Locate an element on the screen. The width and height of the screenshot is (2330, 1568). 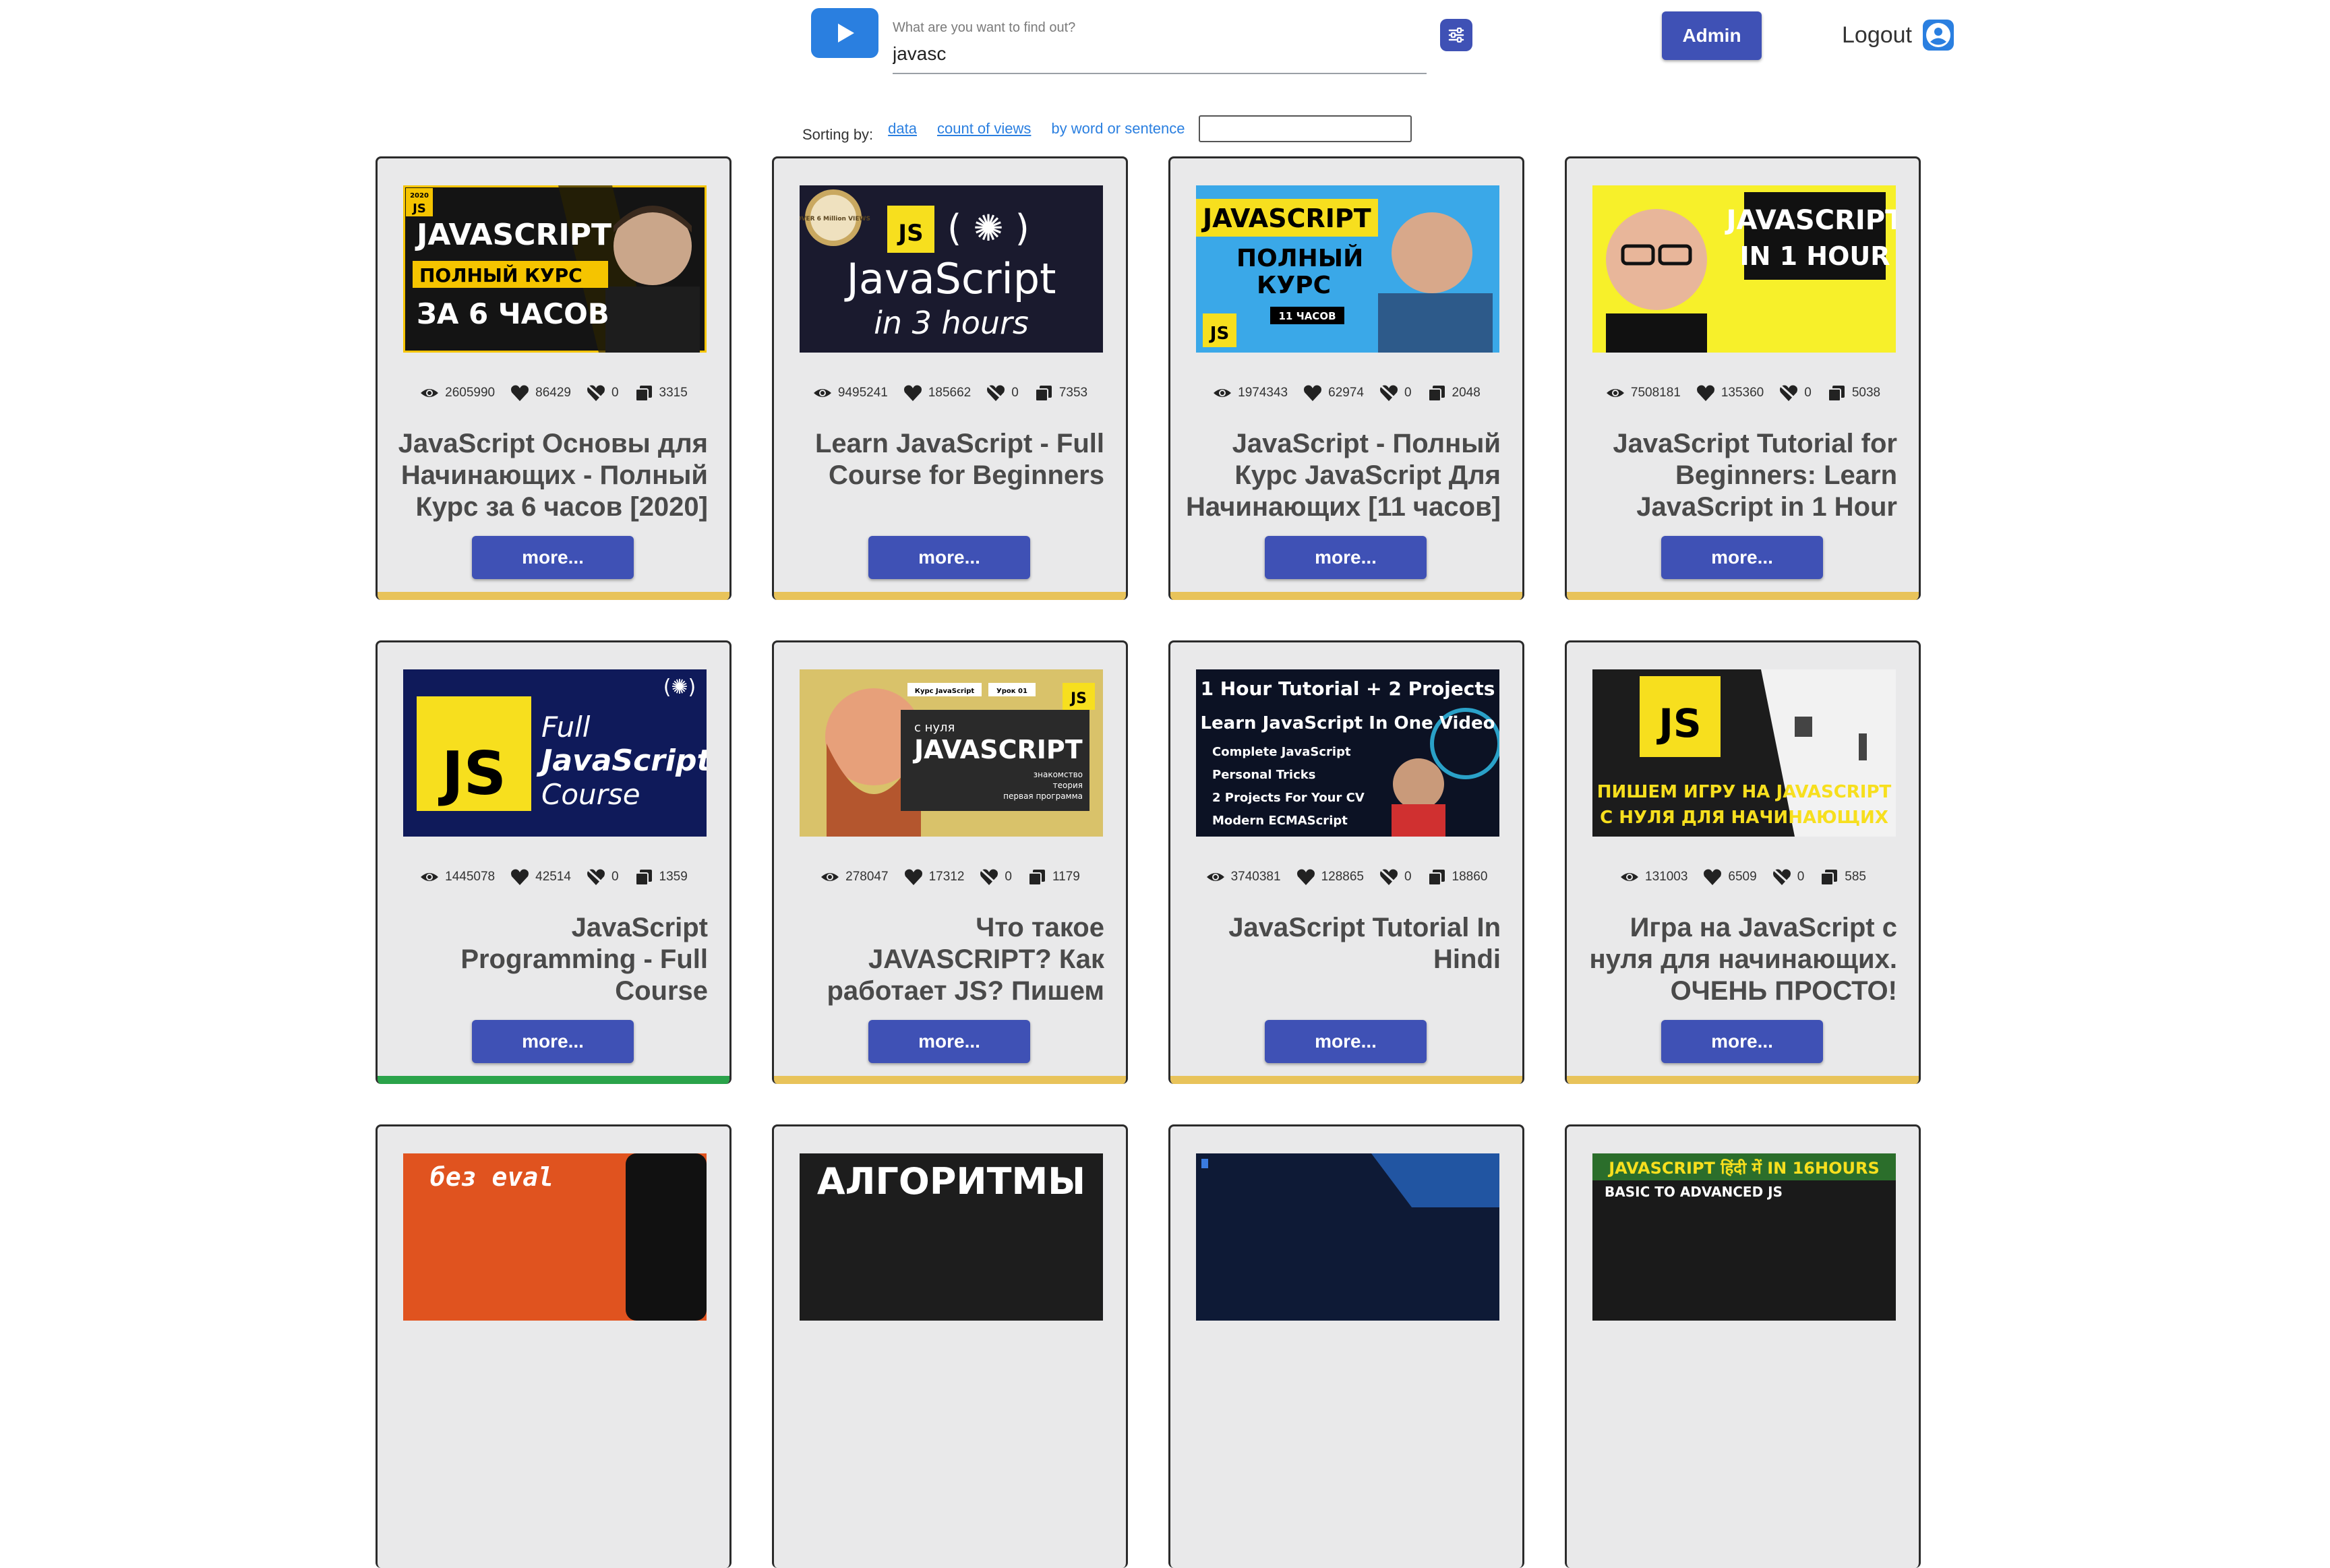
likes-count: 128865 is located at coordinates (1342, 877).